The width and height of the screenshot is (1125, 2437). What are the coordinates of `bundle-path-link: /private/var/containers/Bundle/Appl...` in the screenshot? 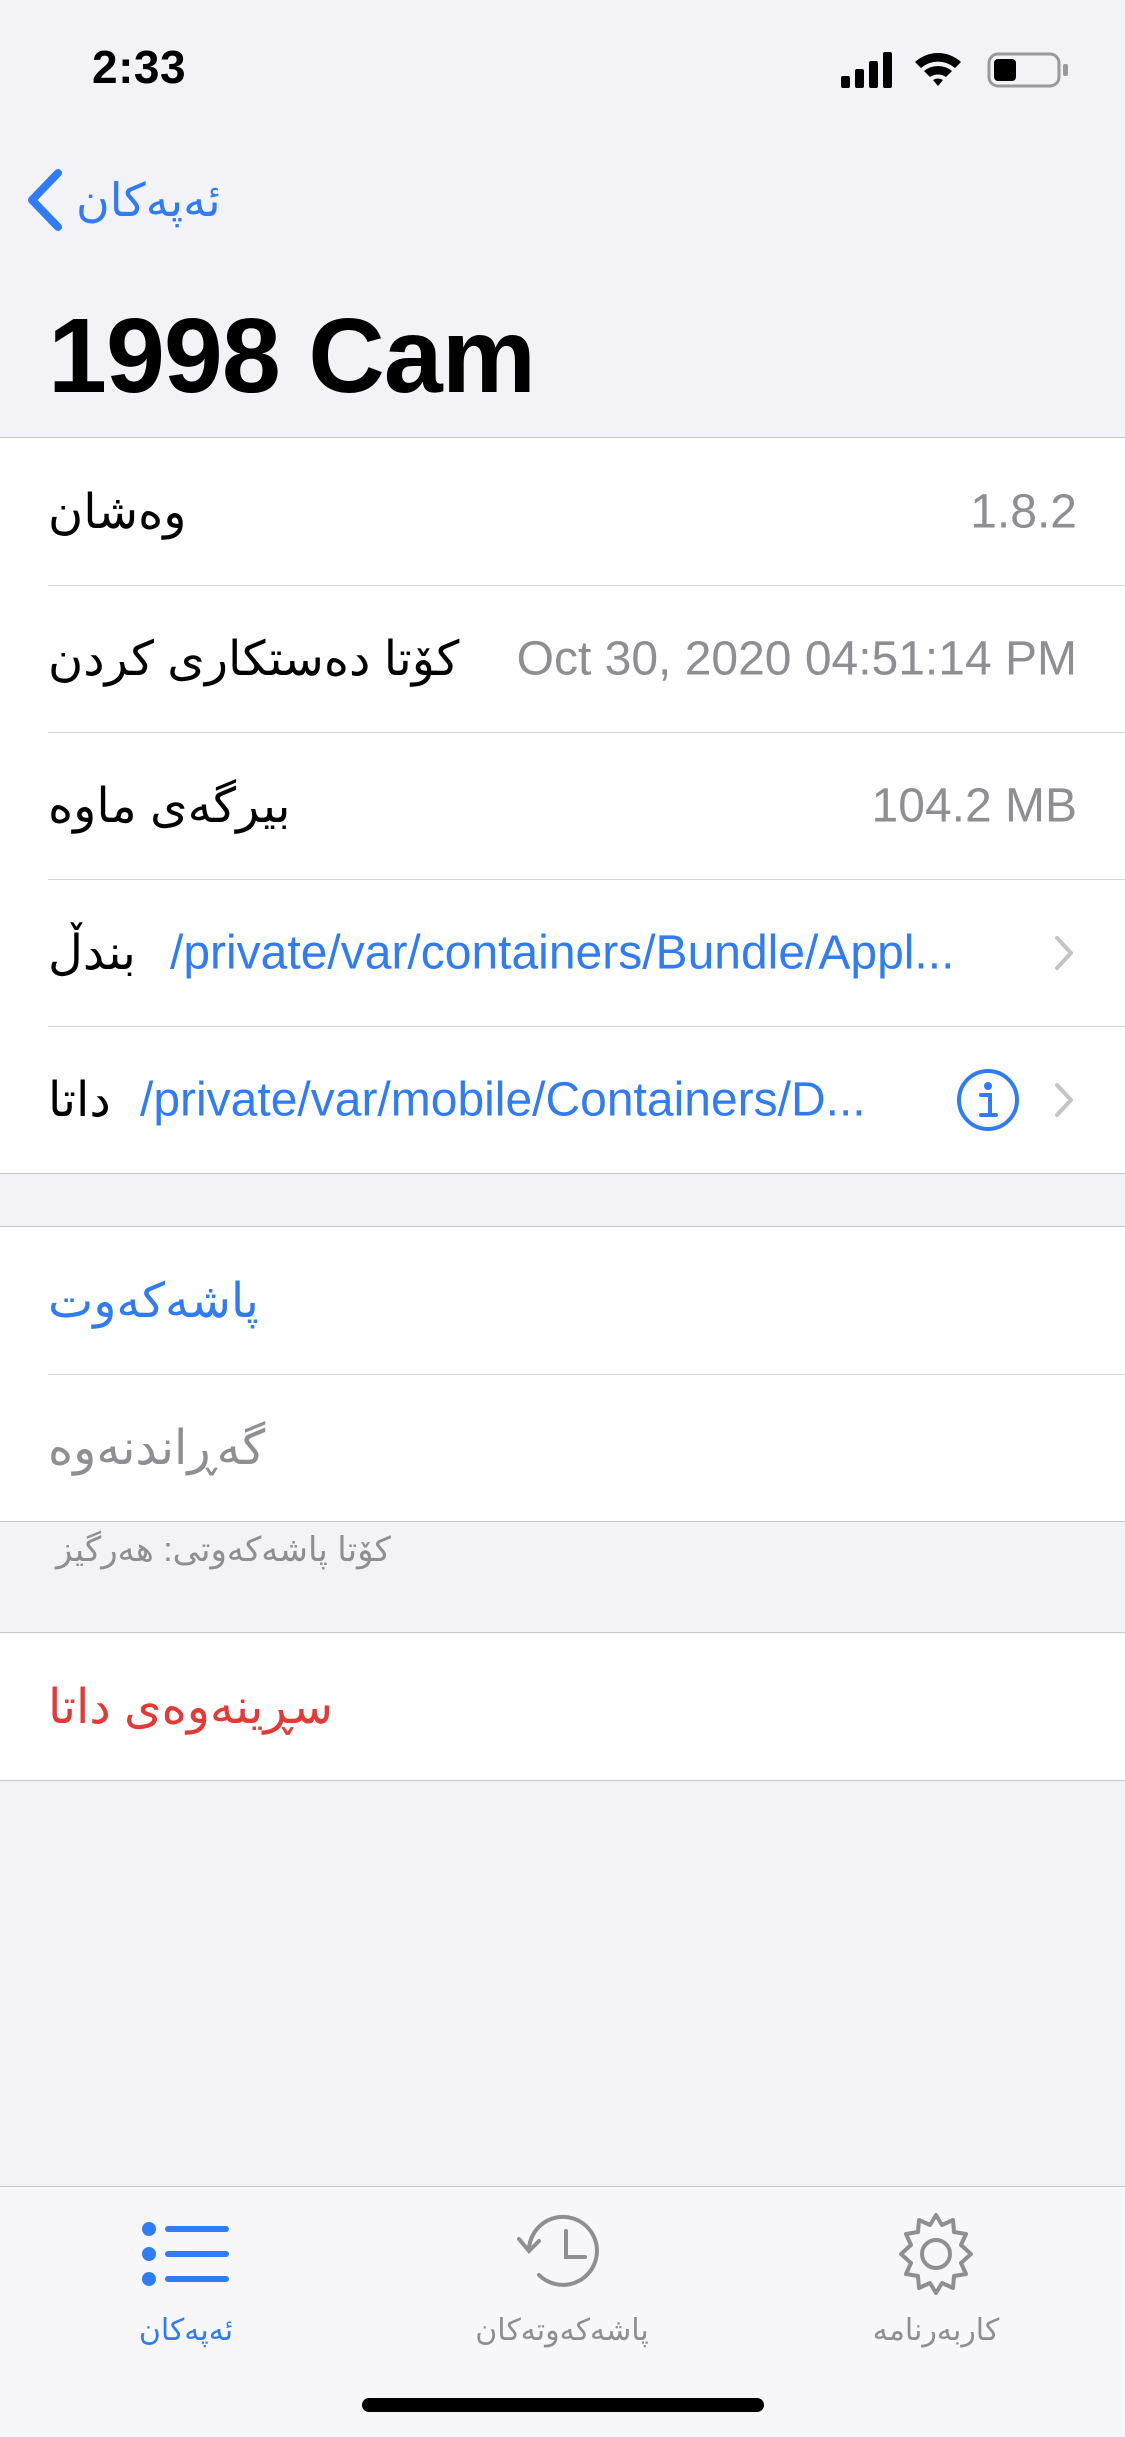 It's located at (596, 952).